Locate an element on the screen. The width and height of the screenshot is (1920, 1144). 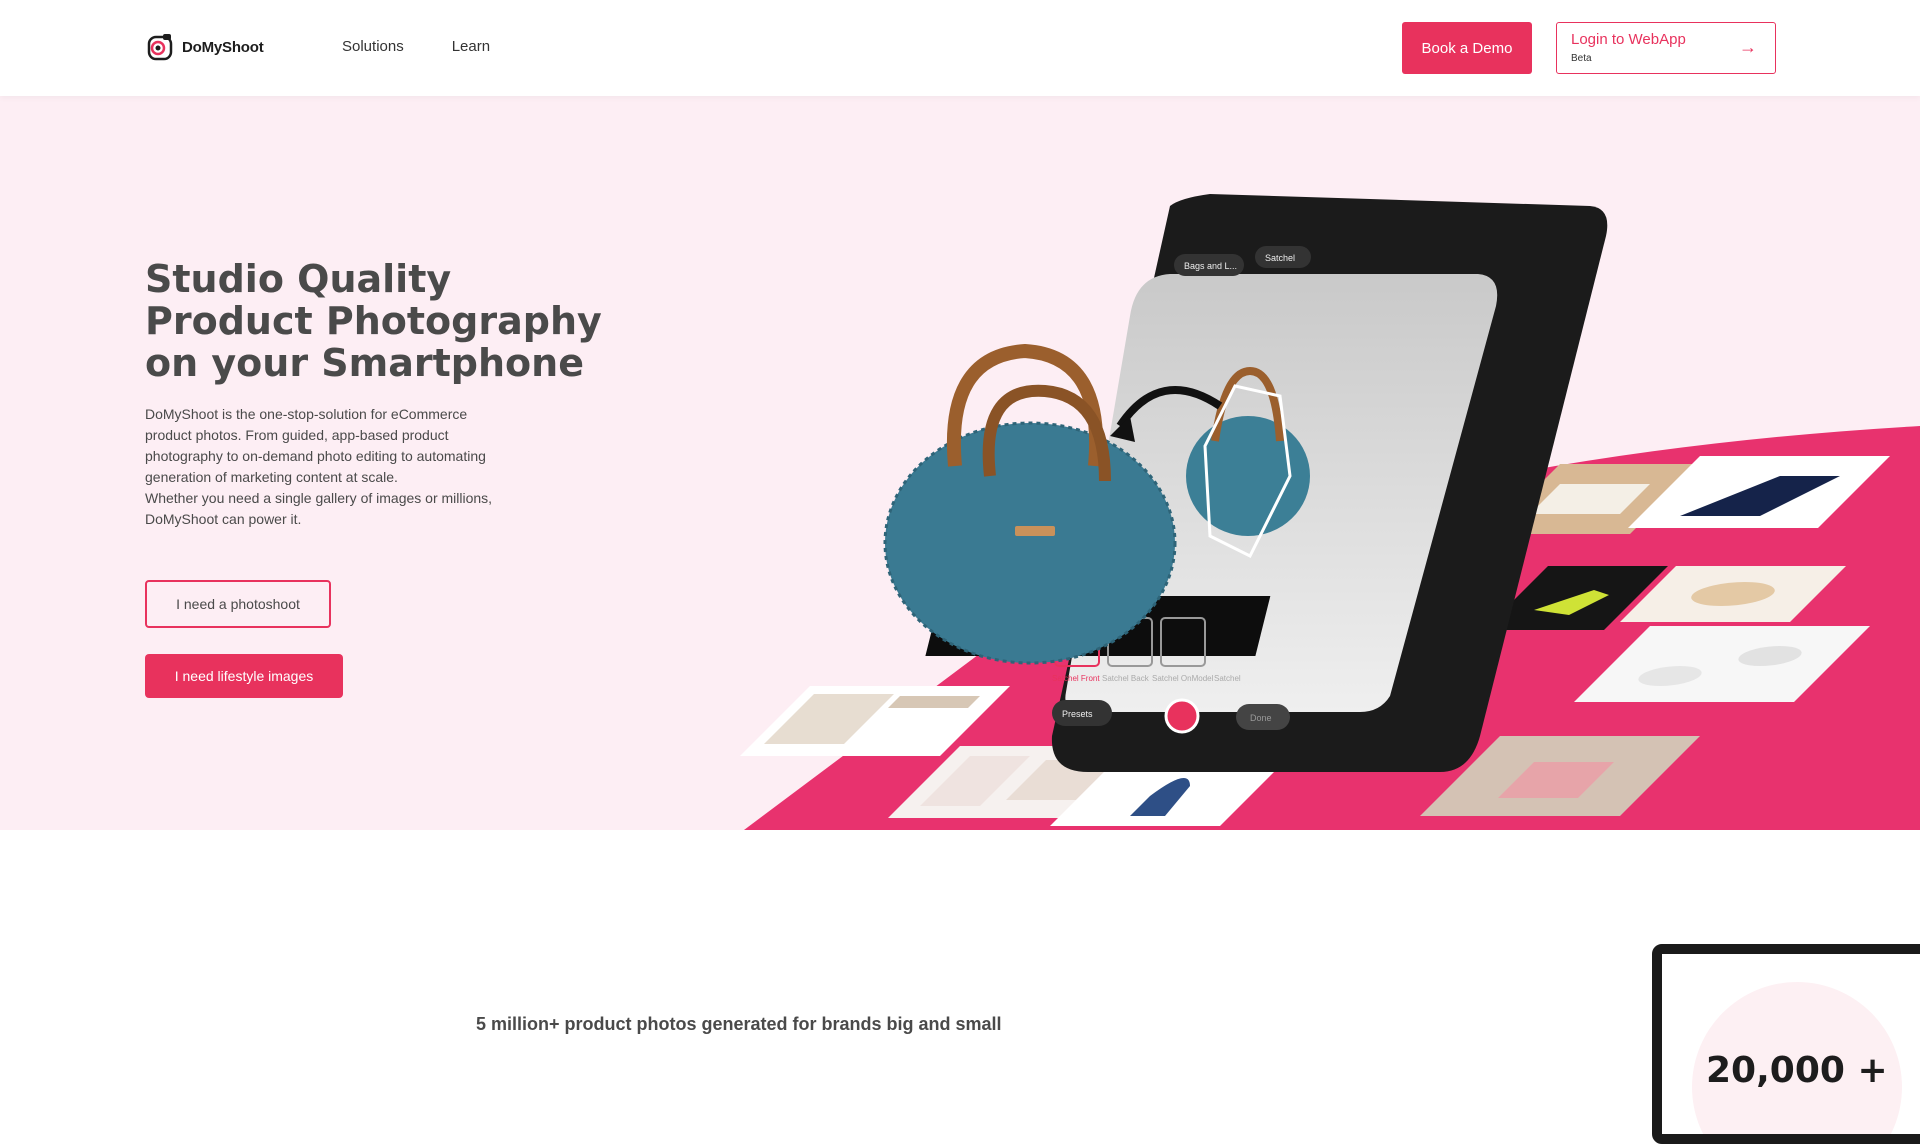
thumb-label-onmodel: Satchel OnModel is located at coordinates (1183, 678).